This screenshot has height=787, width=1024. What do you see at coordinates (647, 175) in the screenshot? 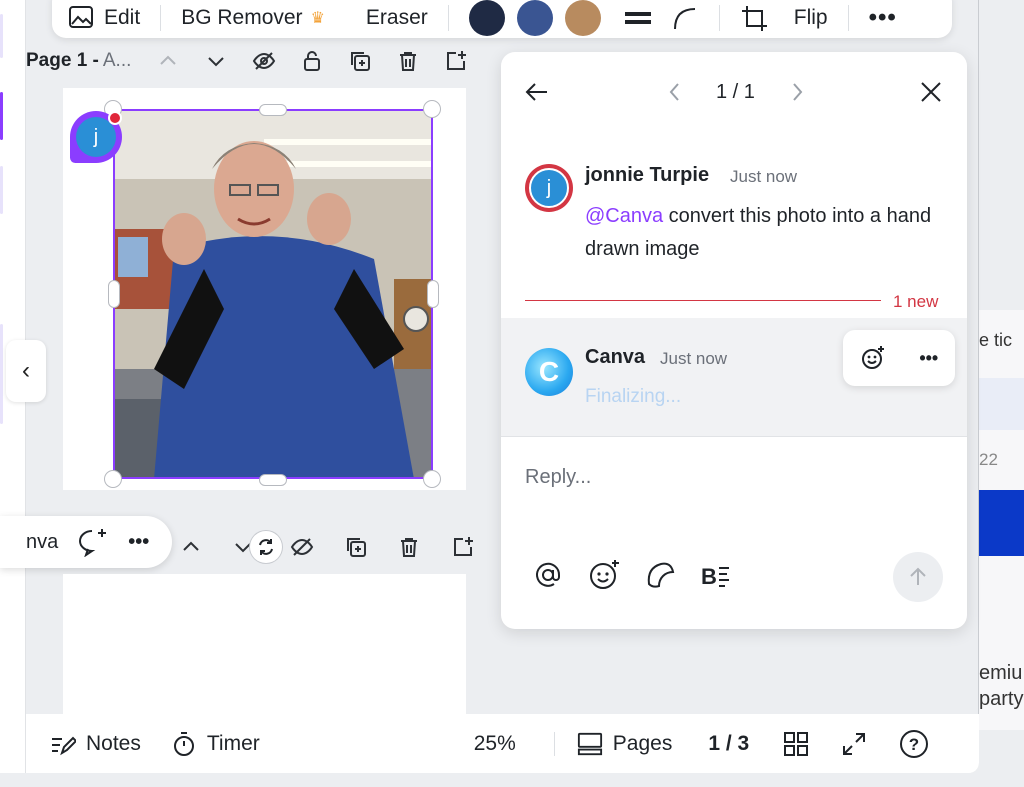
I see `comment-author: jonnie Turpie` at bounding box center [647, 175].